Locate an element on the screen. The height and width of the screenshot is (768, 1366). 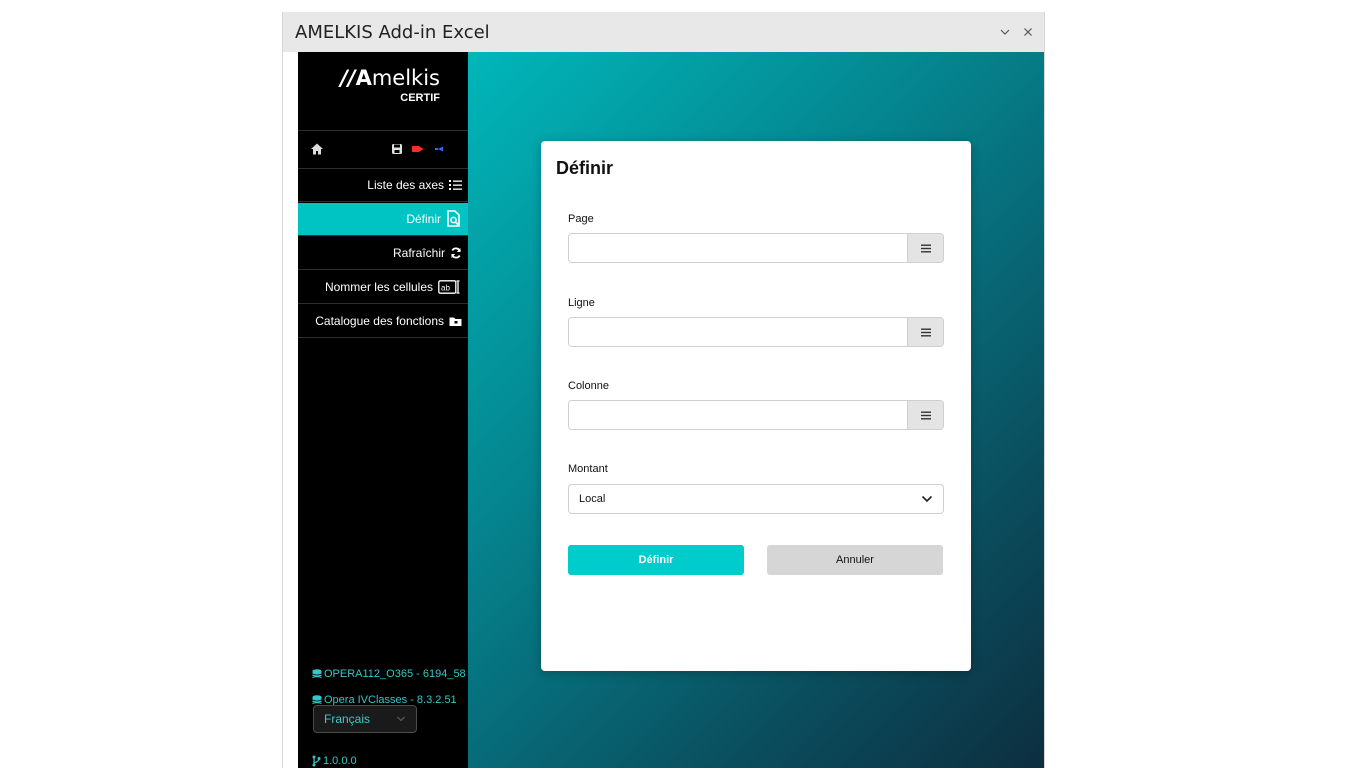
colonne-picker-button is located at coordinates (925, 415).